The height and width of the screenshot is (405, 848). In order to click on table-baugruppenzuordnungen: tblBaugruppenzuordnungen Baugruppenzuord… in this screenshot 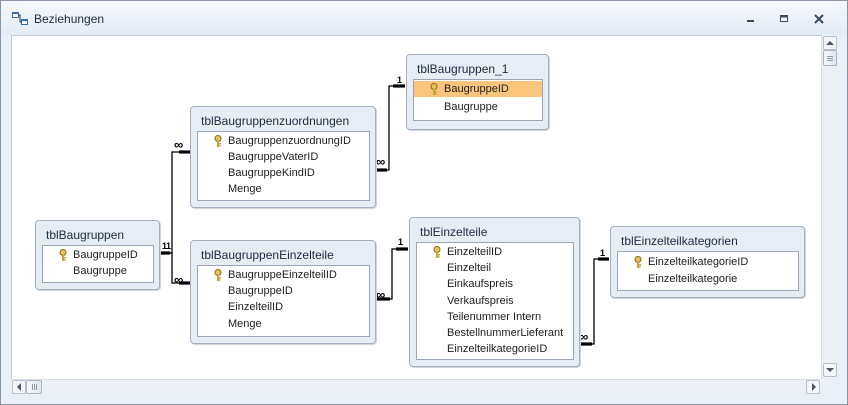, I will do `click(283, 157)`.